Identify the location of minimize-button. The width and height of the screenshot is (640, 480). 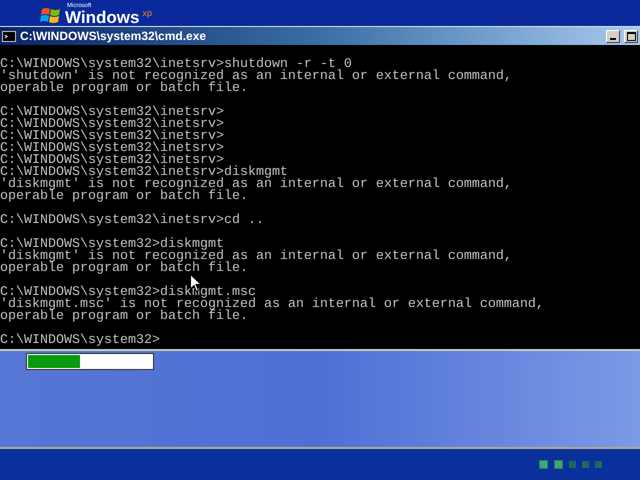
(613, 36).